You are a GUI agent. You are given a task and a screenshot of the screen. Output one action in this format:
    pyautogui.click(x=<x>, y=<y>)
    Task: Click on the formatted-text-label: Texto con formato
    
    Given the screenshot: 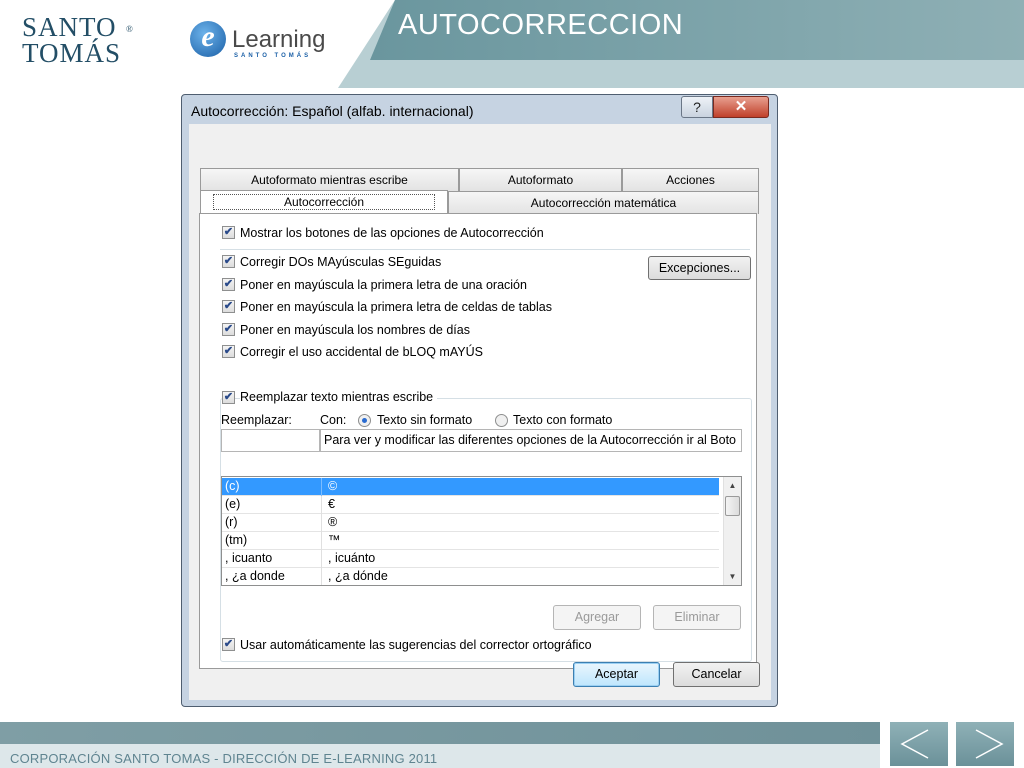 What is the action you would take?
    pyautogui.click(x=563, y=420)
    